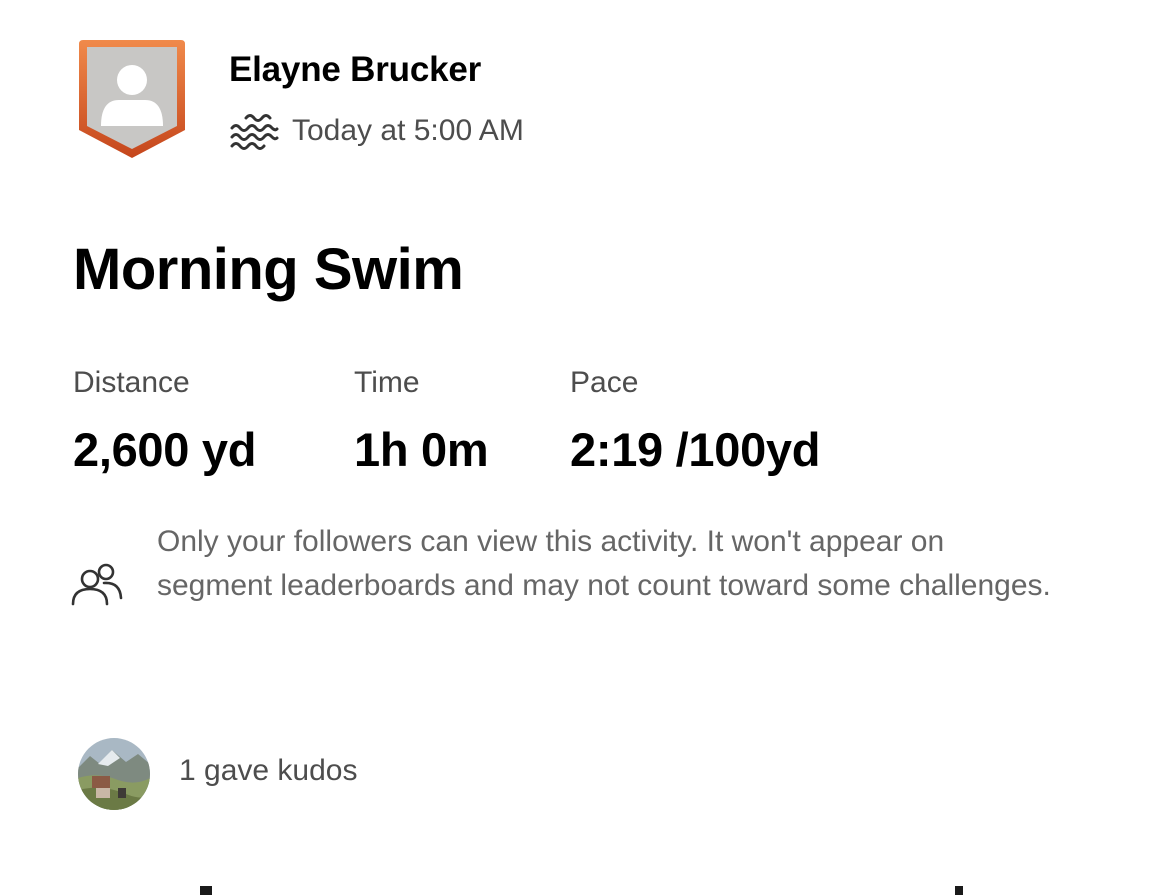  I want to click on stat-label: Time, so click(387, 382).